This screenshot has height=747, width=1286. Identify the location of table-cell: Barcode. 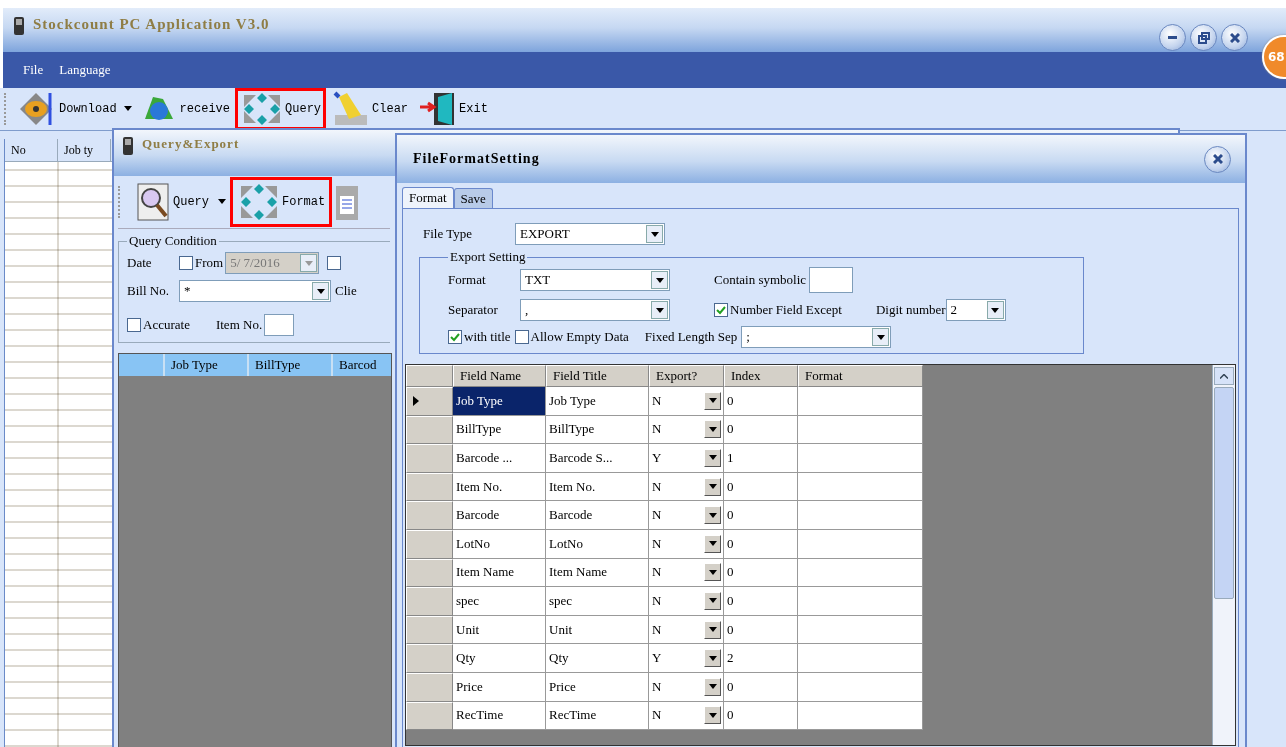
(499, 515).